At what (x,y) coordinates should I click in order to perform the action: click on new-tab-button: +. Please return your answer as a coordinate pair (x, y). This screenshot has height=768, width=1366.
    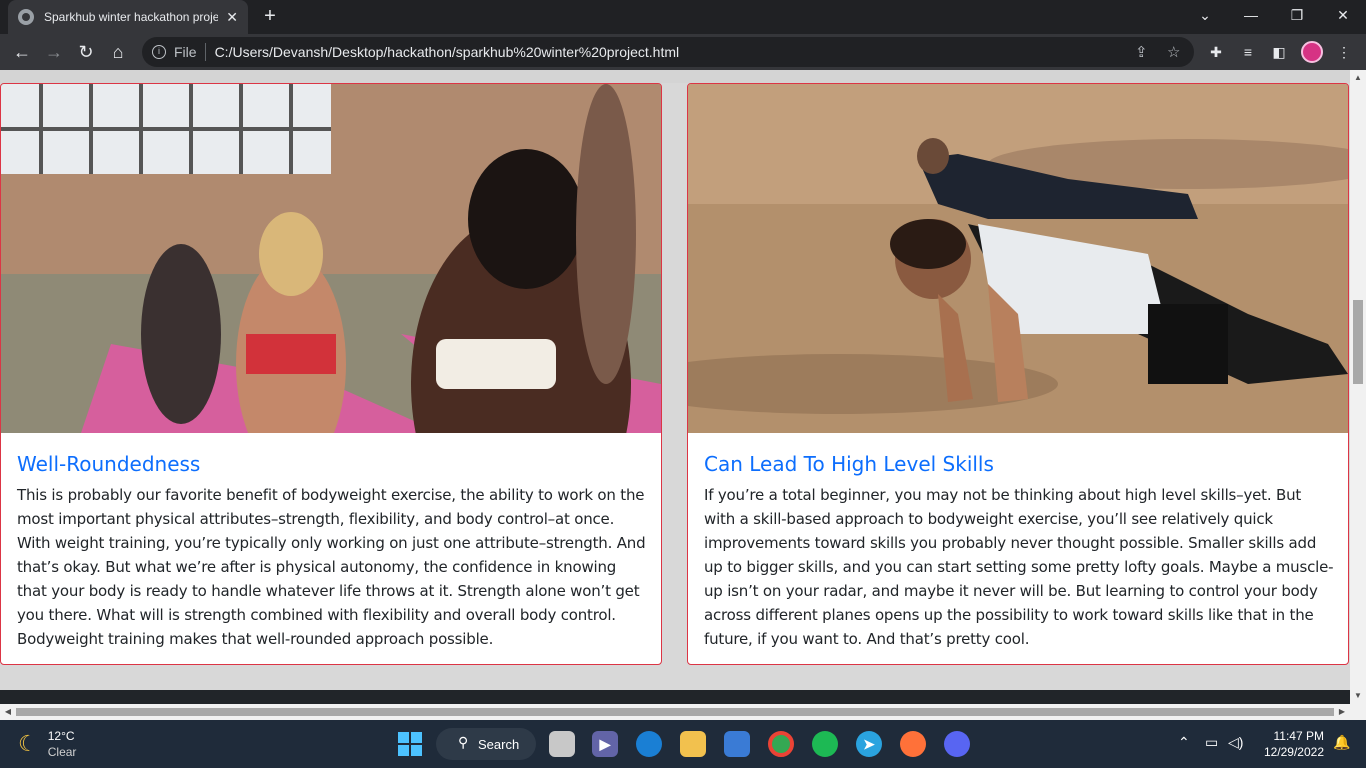
    Looking at the image, I should click on (270, 17).